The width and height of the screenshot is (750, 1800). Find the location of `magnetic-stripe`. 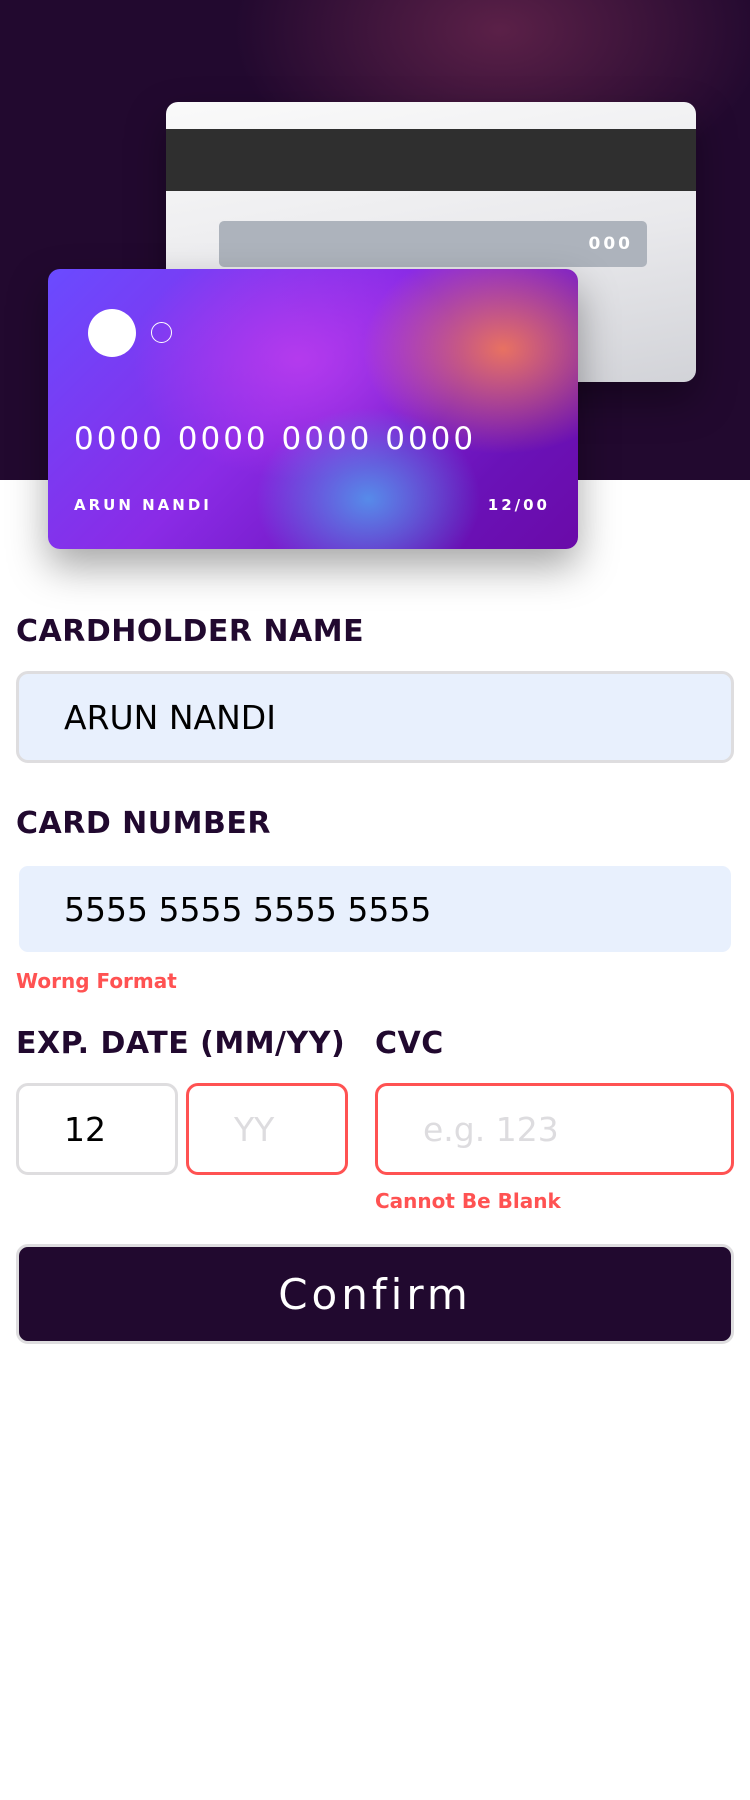

magnetic-stripe is located at coordinates (431, 160).